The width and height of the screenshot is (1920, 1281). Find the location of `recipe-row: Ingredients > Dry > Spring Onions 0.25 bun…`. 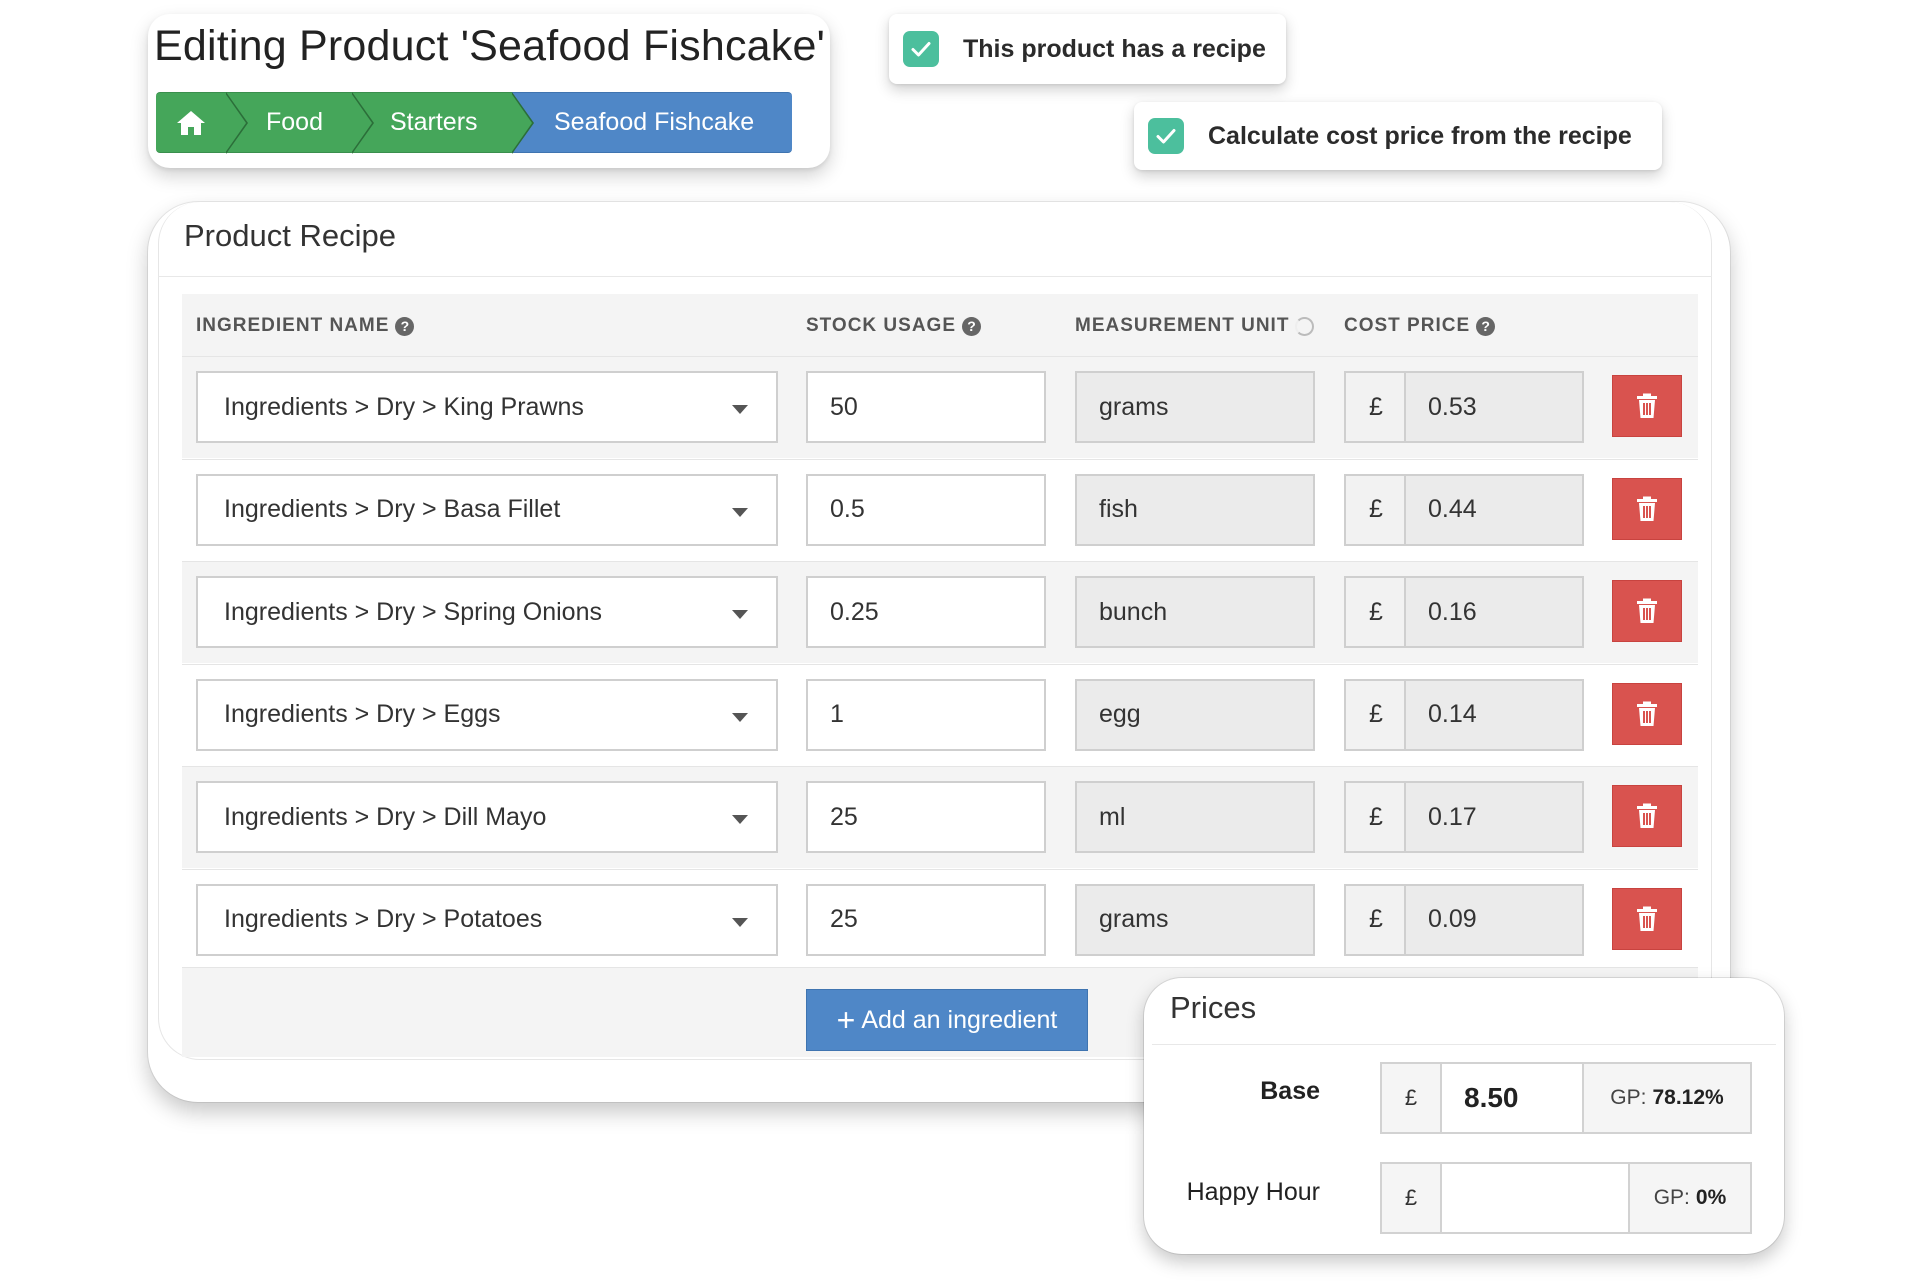

recipe-row: Ingredients > Dry > Spring Onions 0.25 bun… is located at coordinates (940, 612).